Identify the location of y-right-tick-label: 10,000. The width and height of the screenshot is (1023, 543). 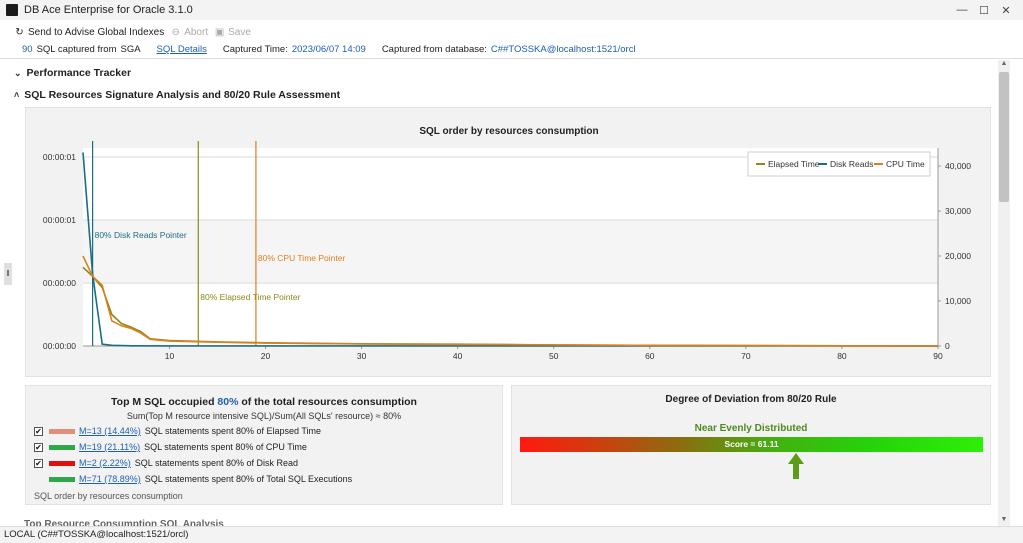
(958, 301).